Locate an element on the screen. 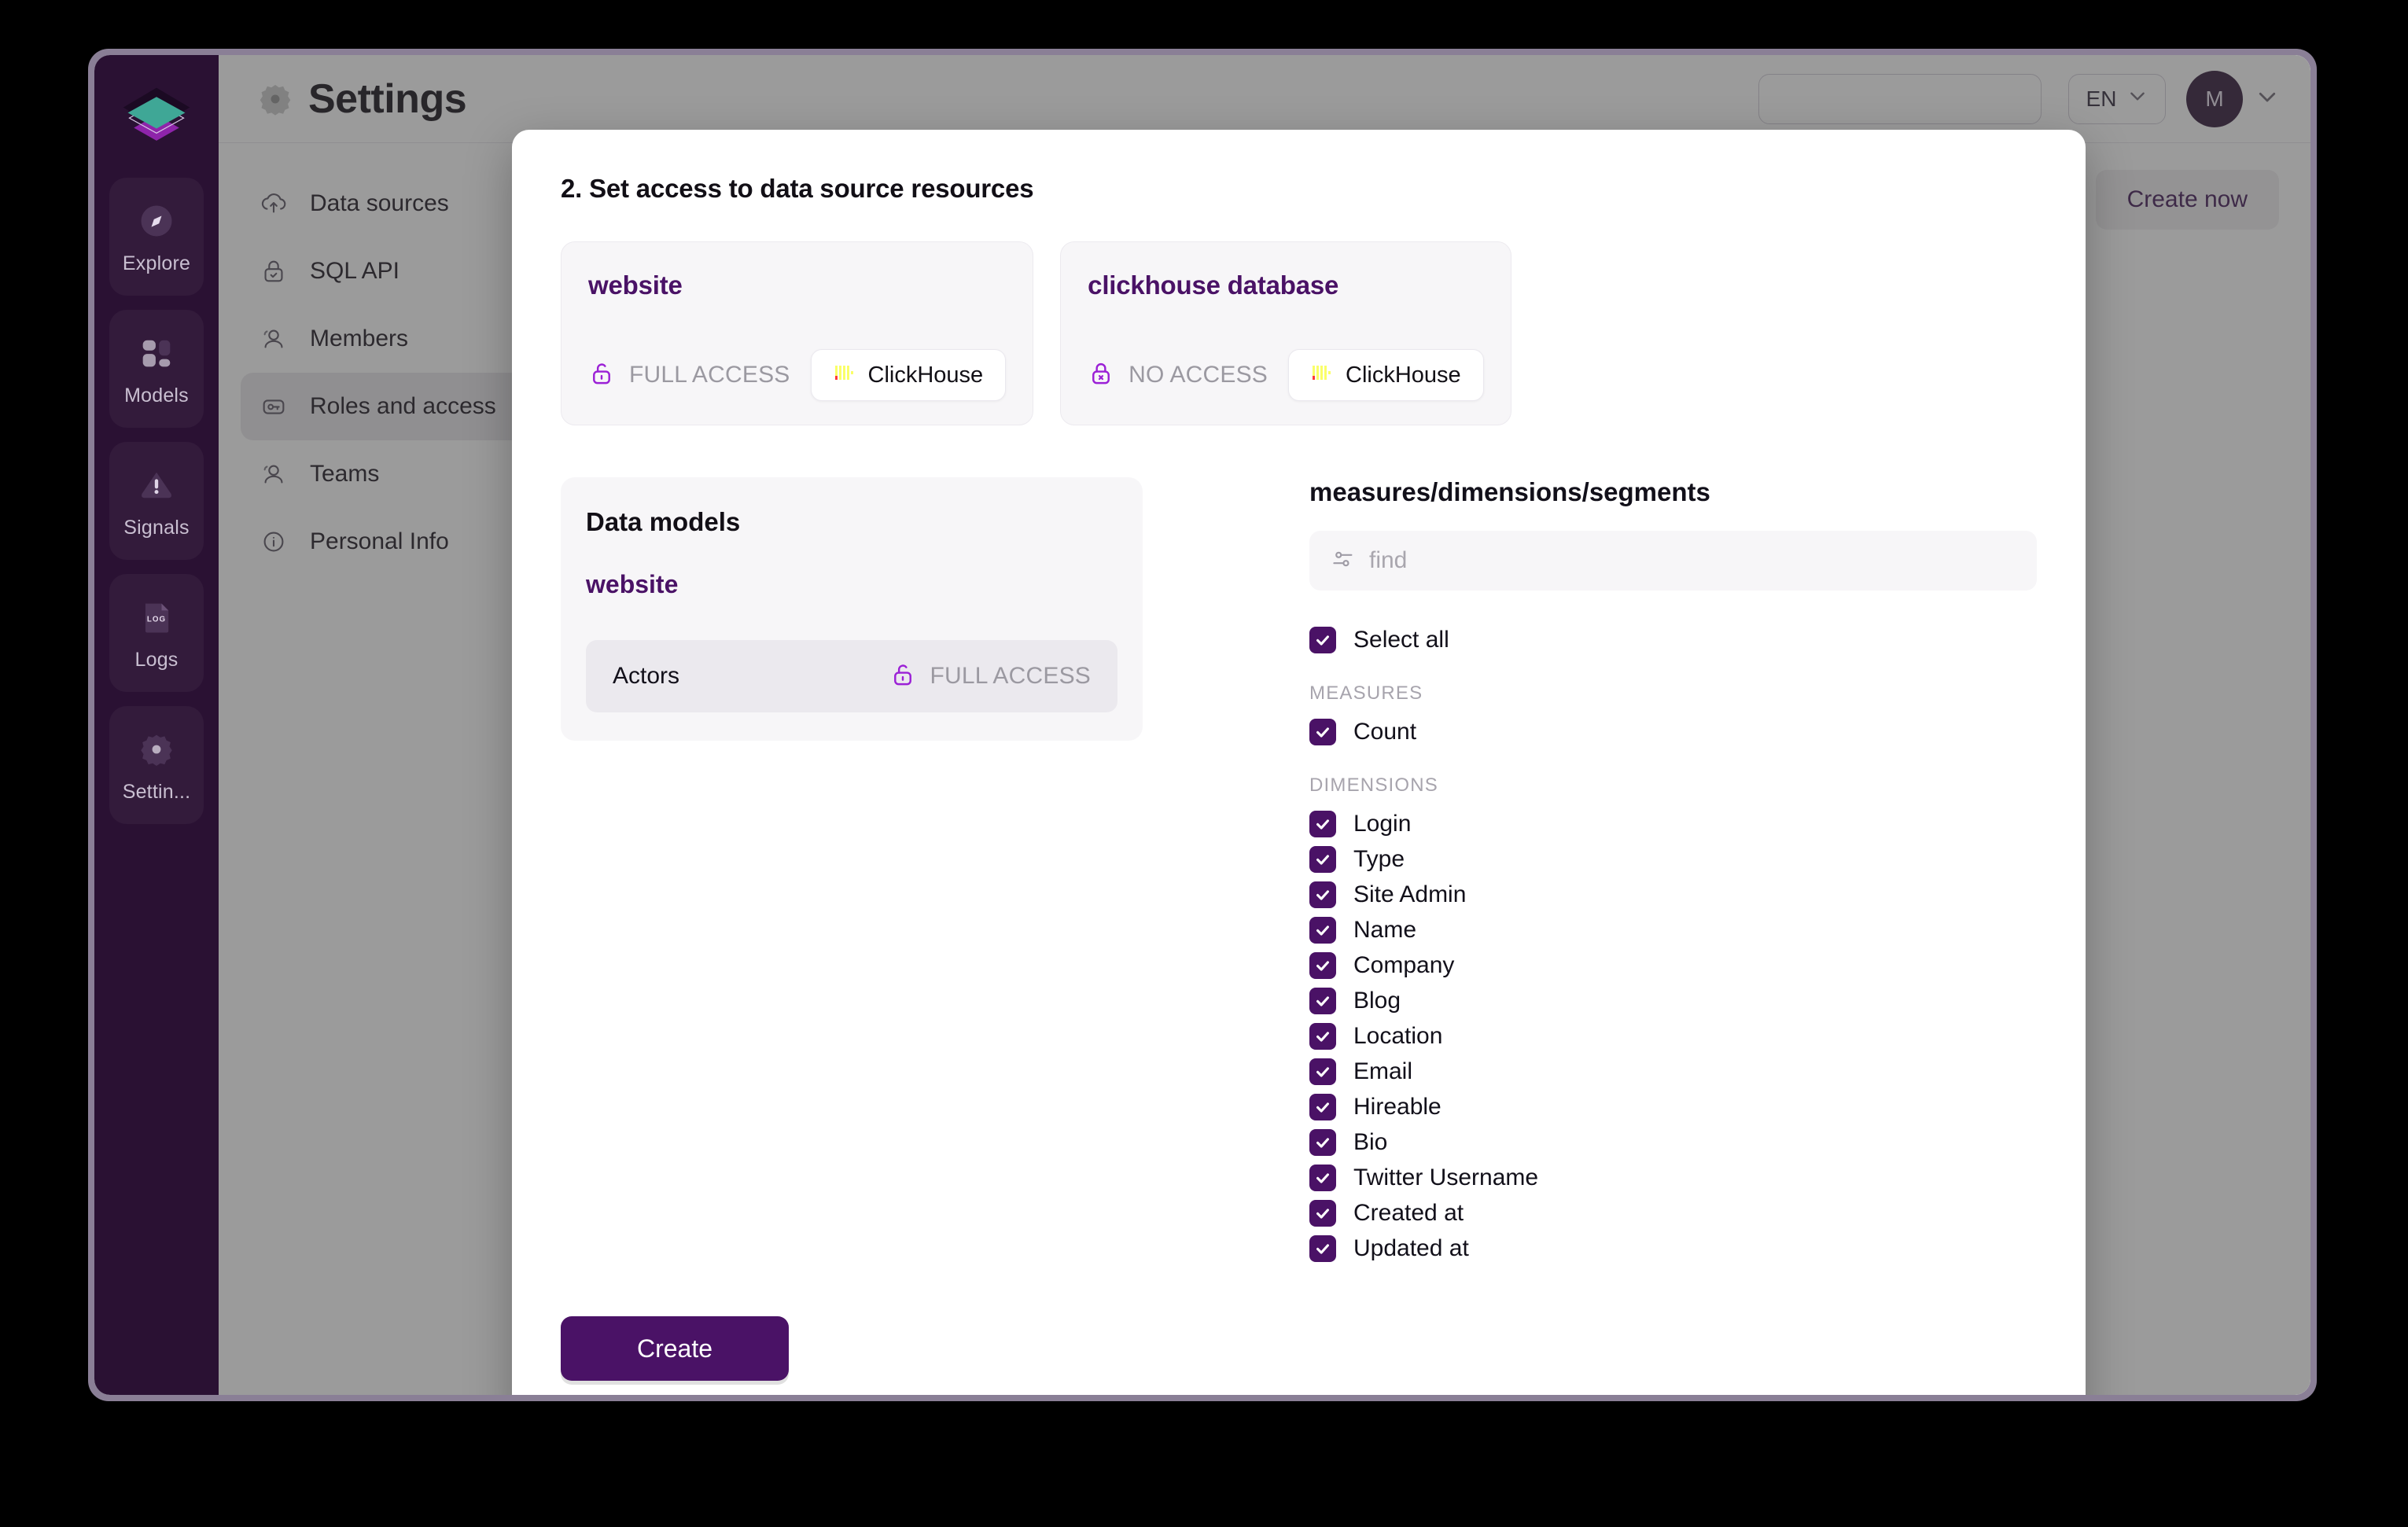 The image size is (2408, 1527). alert-triangle-icon is located at coordinates (156, 485).